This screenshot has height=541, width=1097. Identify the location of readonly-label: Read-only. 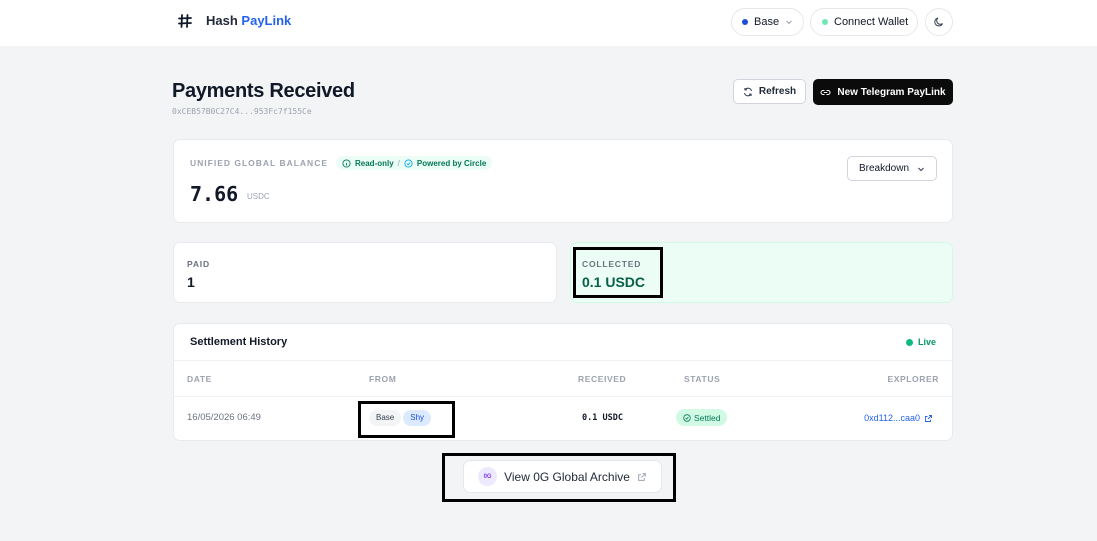
(374, 163).